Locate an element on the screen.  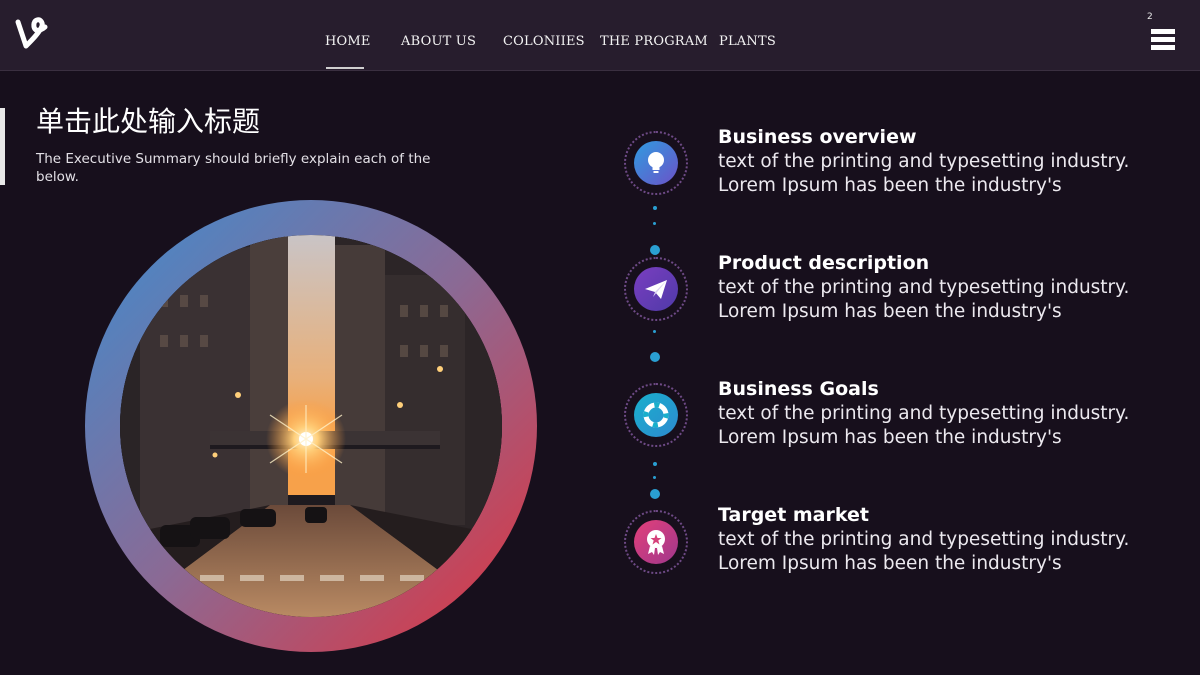
nav-about-us: ABOUT US is located at coordinates (438, 41).